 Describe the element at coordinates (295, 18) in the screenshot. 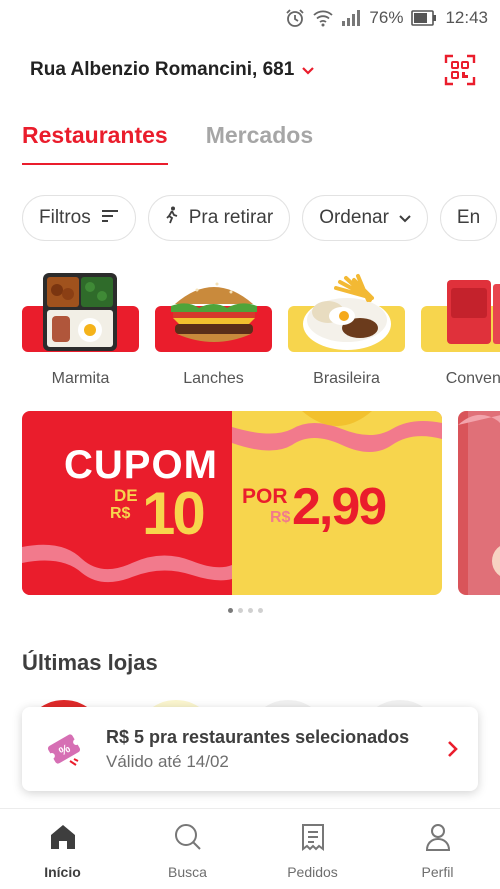

I see `alarm-icon` at that location.